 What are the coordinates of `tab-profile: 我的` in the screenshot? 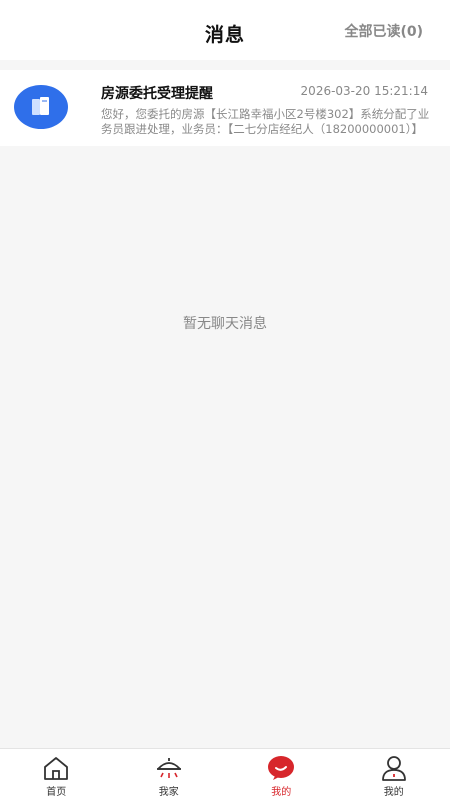 It's located at (394, 774).